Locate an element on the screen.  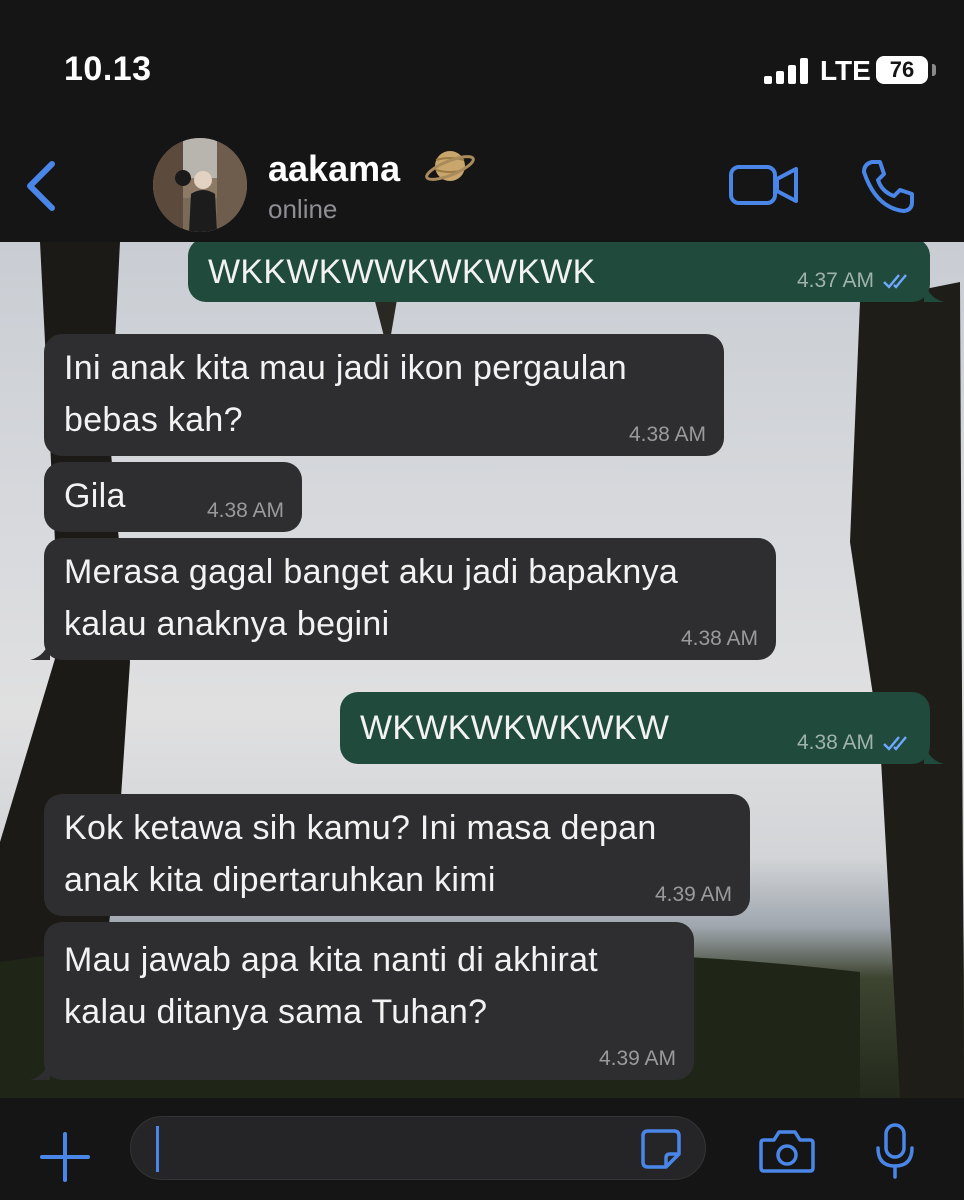
message-text-line: Merasa gagal banget aku jadi bapaknya is located at coordinates (371, 572).